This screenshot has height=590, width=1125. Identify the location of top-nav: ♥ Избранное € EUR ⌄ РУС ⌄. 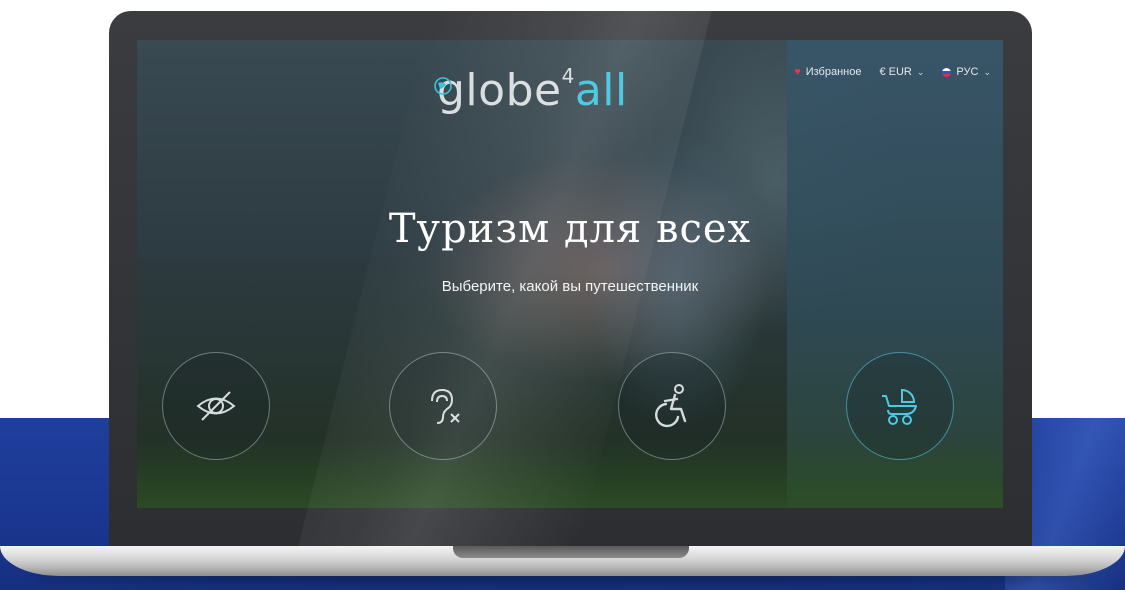
(892, 72).